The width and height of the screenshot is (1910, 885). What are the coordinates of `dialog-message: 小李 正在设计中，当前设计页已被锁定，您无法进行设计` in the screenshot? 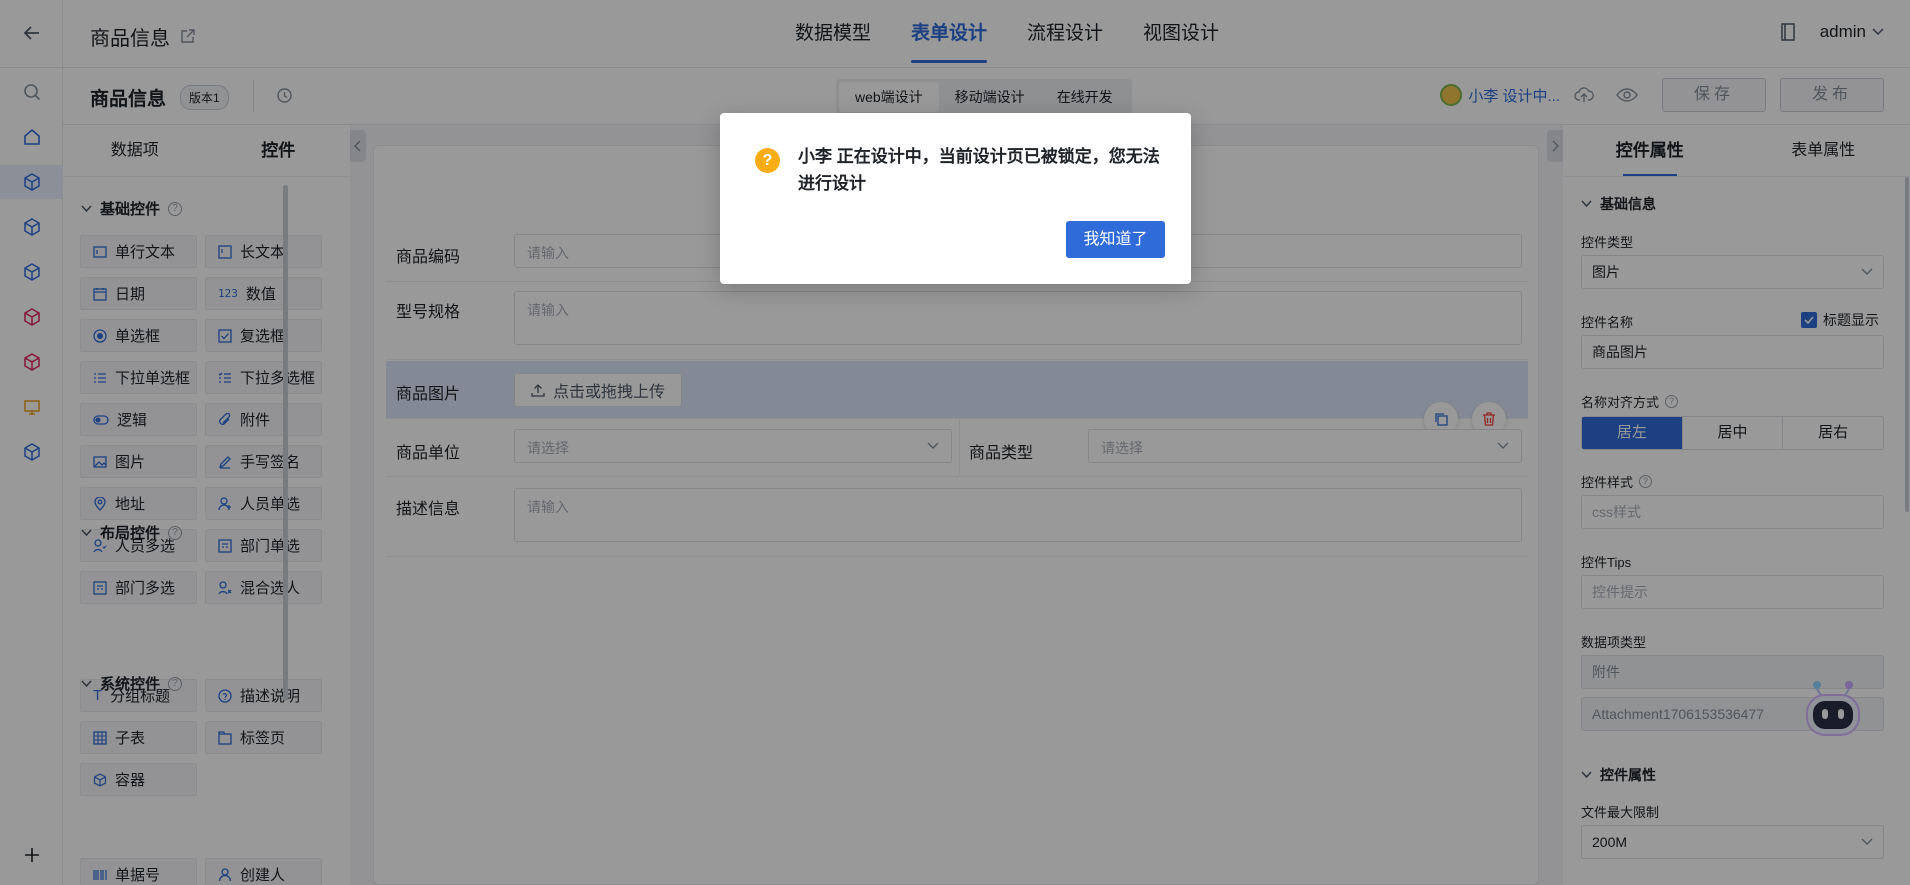 It's located at (979, 170).